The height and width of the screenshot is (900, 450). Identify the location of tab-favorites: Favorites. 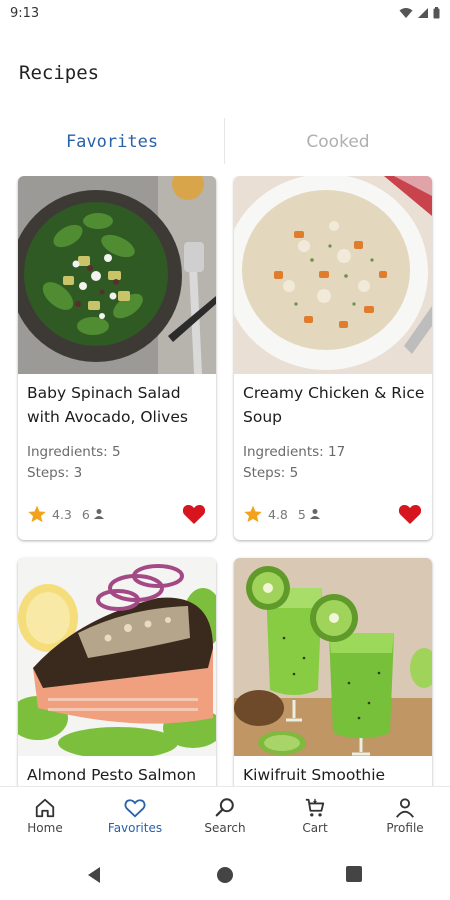
(112, 142).